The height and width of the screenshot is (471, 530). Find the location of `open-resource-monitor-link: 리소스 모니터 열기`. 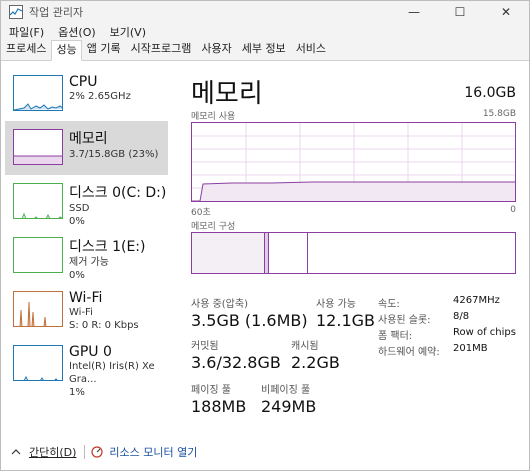

open-resource-monitor-link: 리소스 모니터 열기 is located at coordinates (144, 452).